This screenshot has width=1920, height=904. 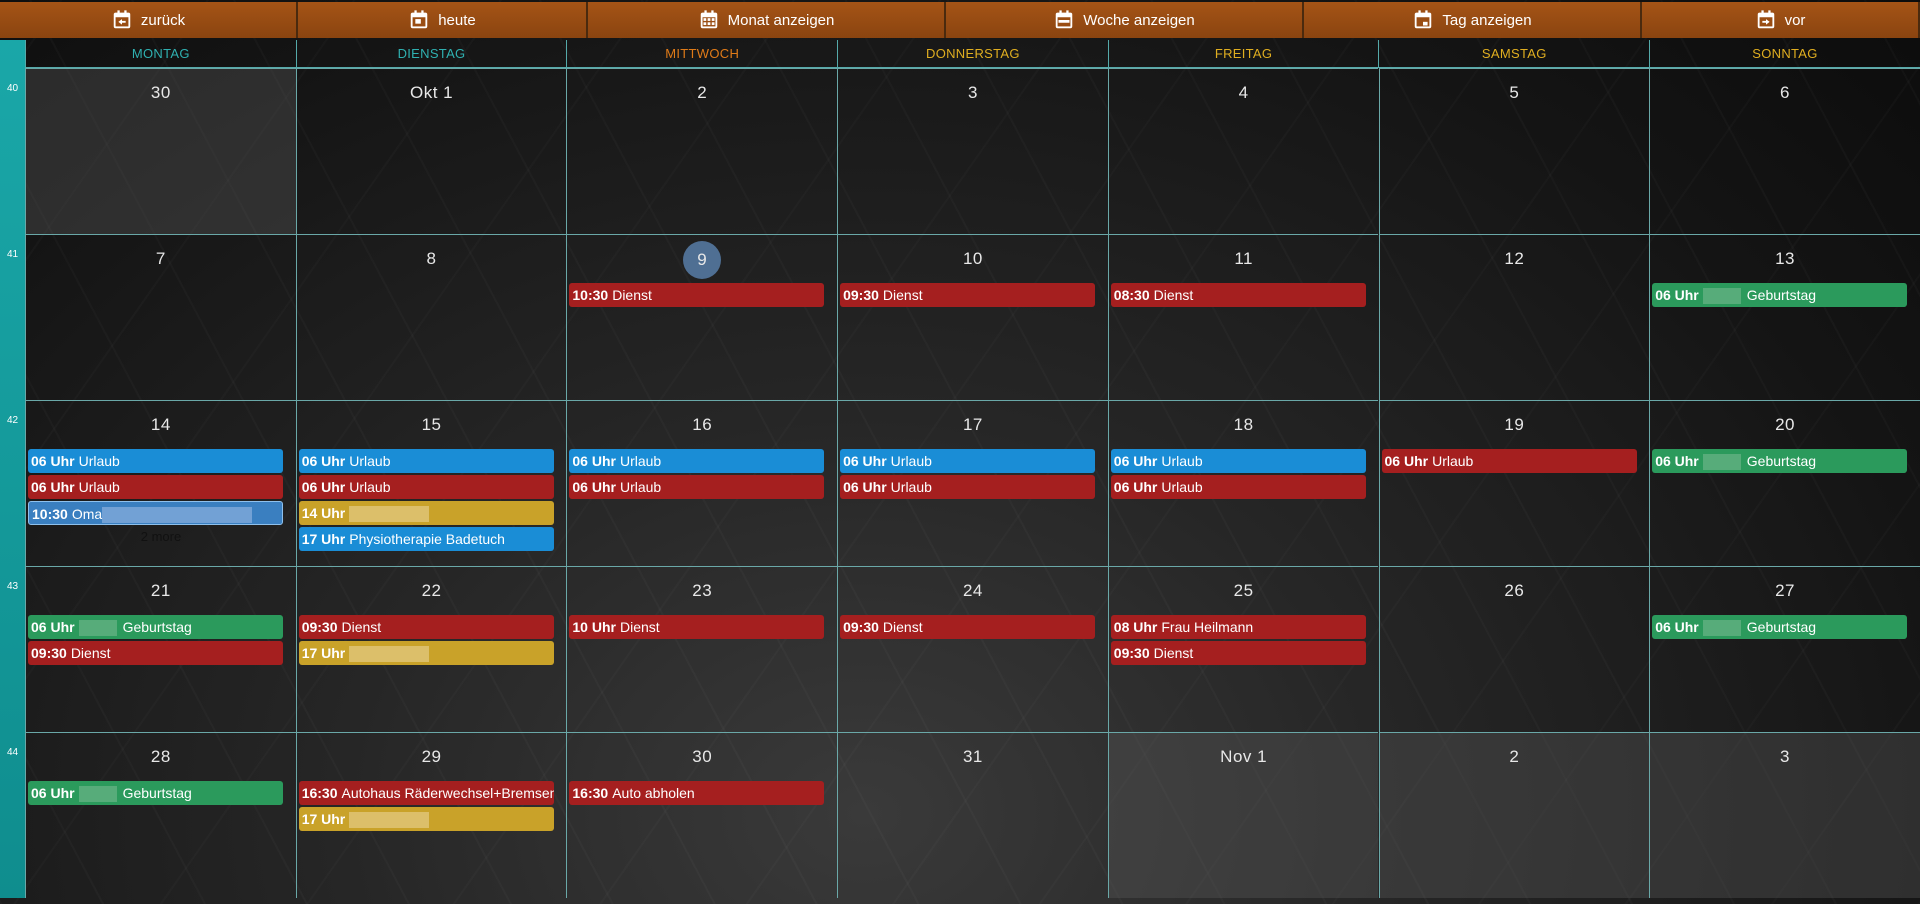 What do you see at coordinates (1784, 483) in the screenshot?
I see `day-cell: 20 06 Uhr Geburtstag` at bounding box center [1784, 483].